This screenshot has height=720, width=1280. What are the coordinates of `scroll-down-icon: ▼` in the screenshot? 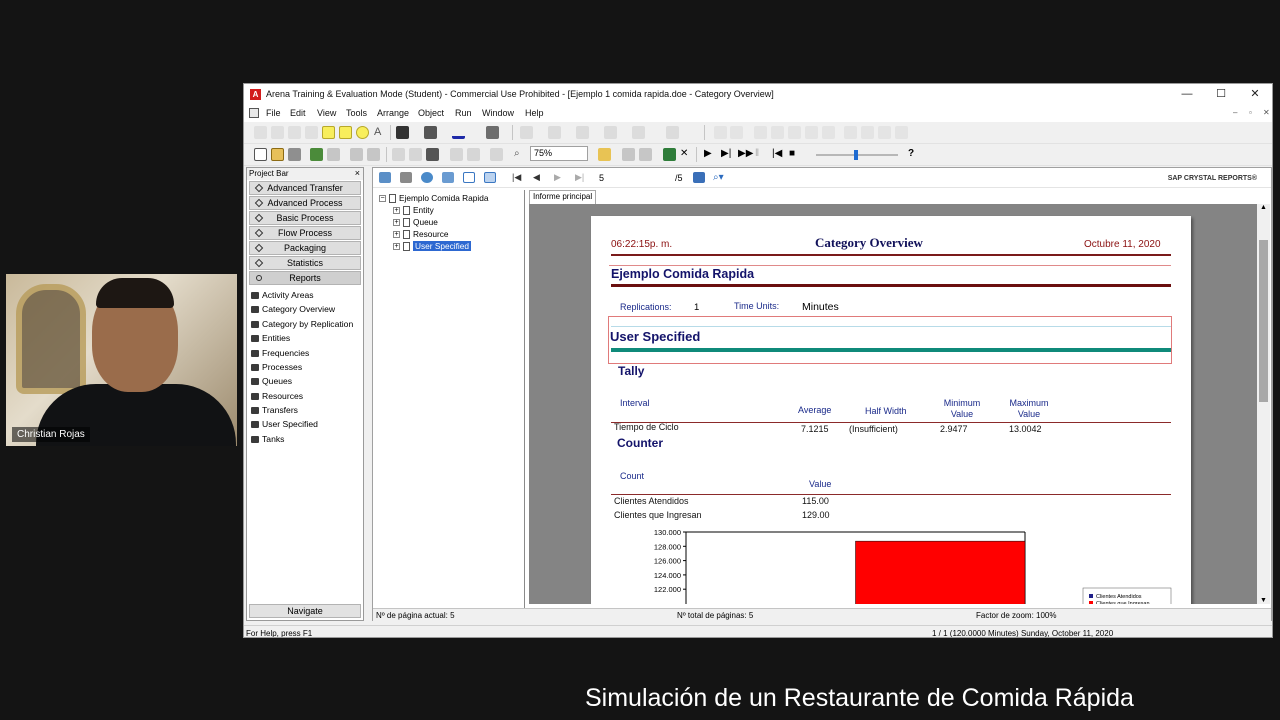 It's located at (1263, 600).